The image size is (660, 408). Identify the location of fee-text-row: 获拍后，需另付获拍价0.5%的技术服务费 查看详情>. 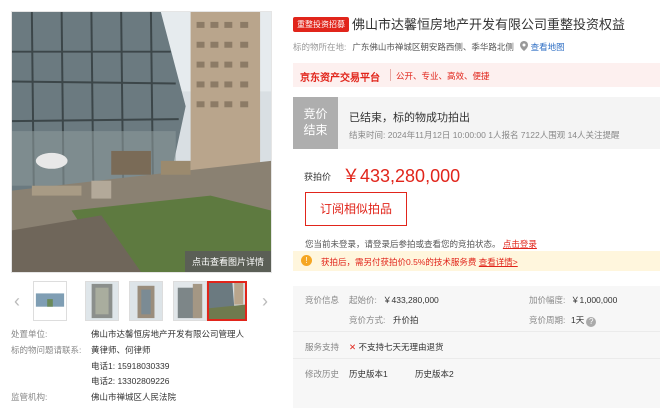
(419, 262).